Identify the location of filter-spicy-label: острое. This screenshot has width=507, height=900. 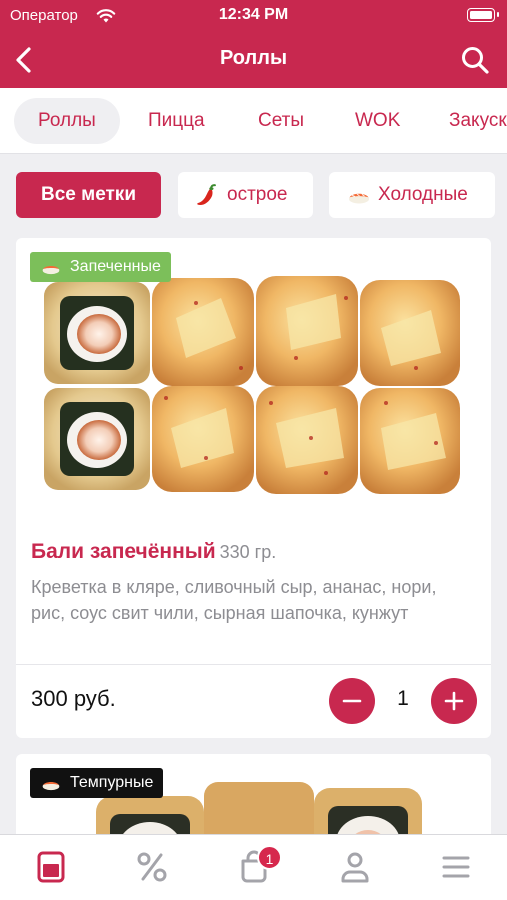
(257, 194).